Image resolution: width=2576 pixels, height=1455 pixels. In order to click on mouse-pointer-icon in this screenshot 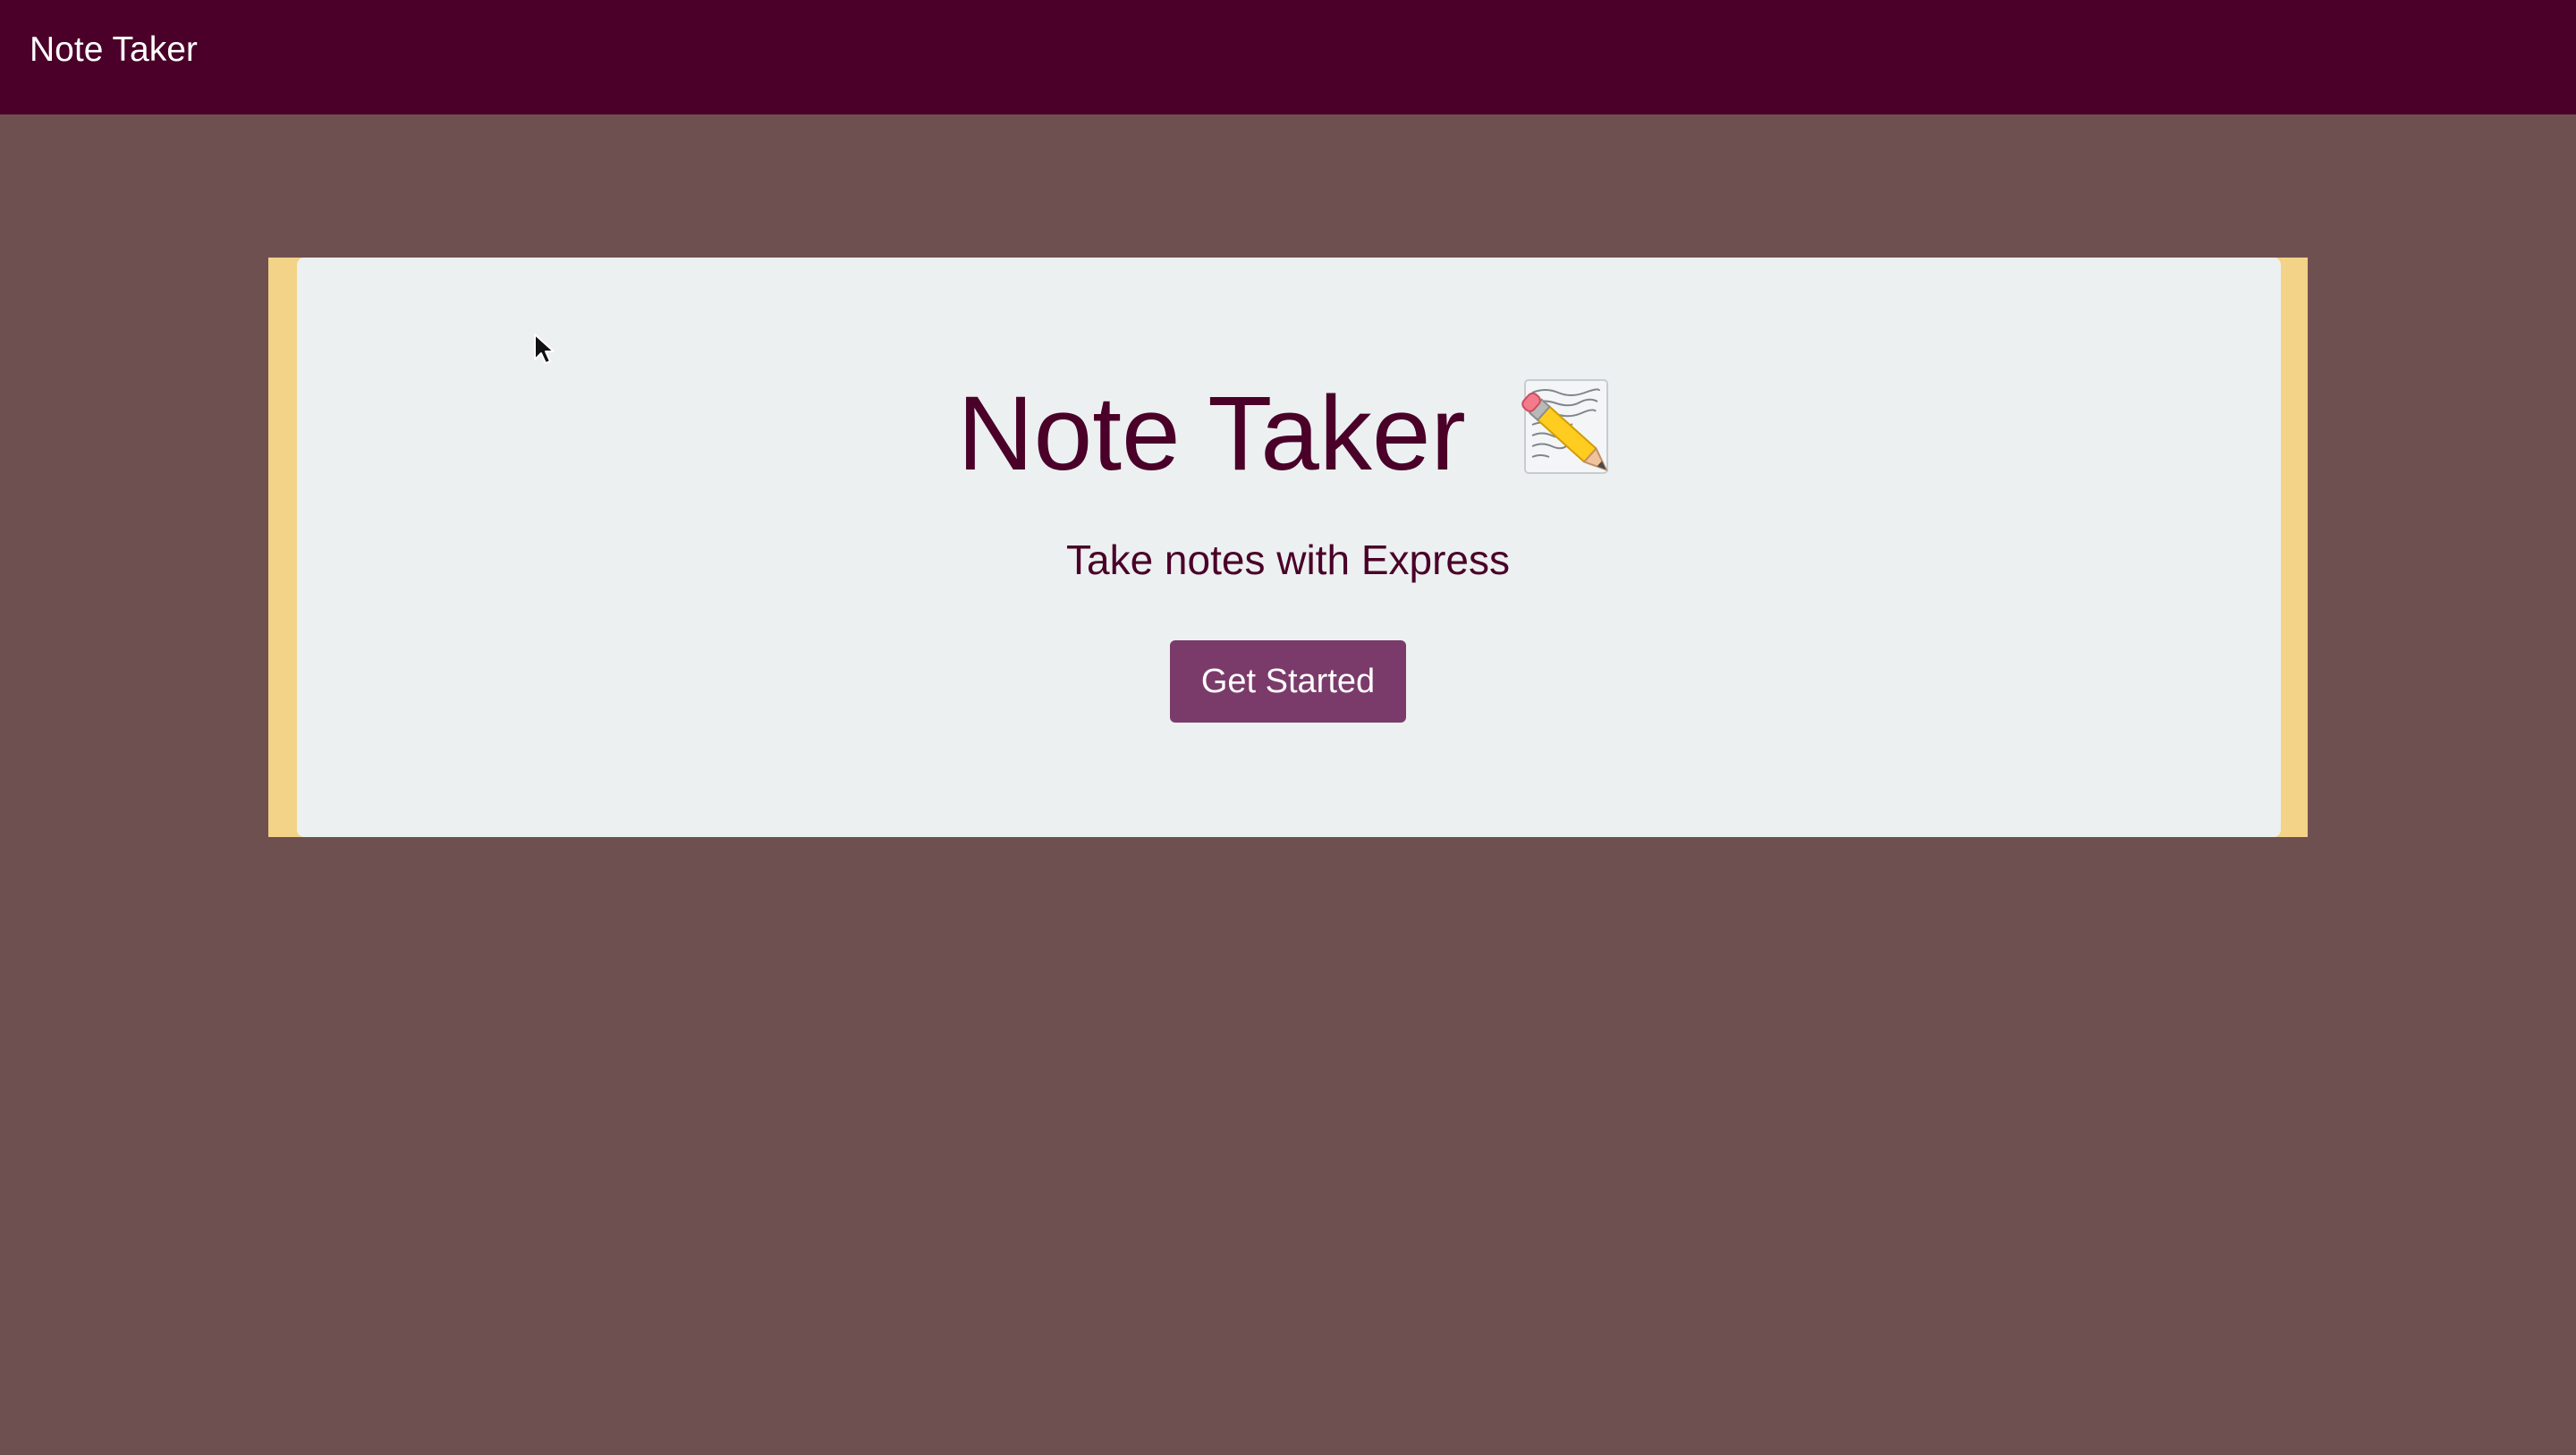, I will do `click(544, 349)`.